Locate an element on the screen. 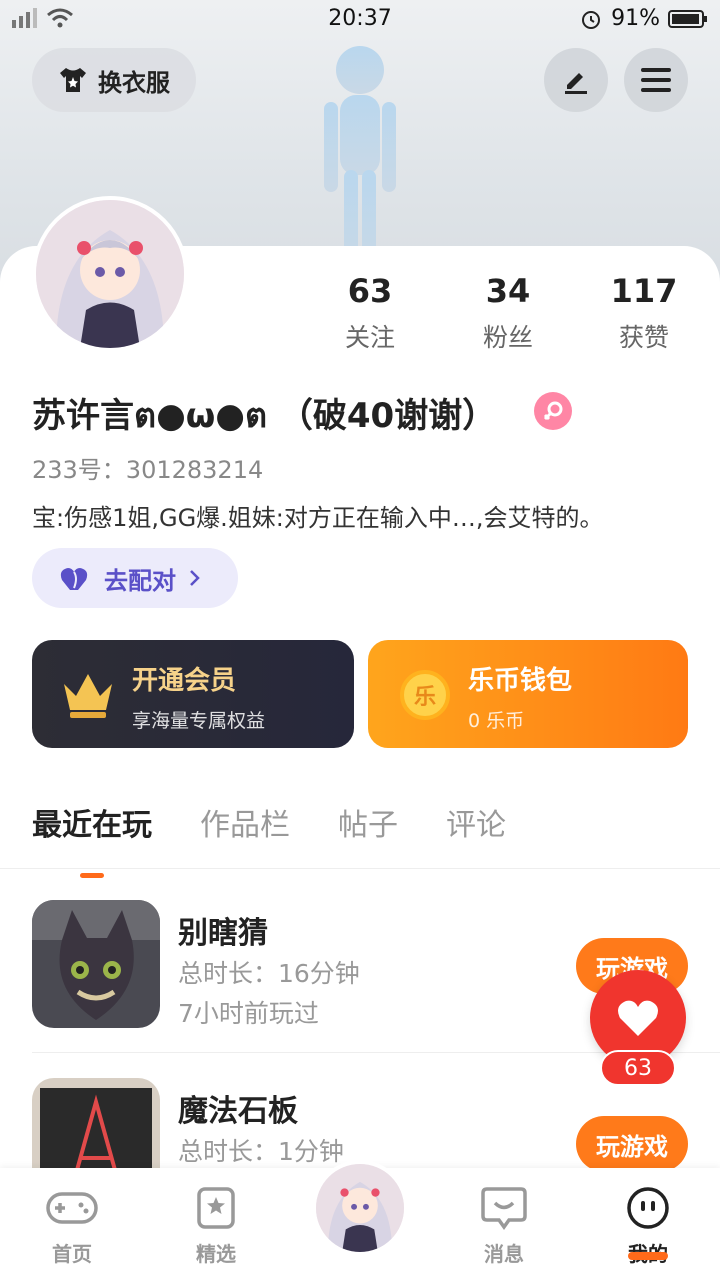 This screenshot has height=1280, width=720. match-label: 去配对 is located at coordinates (140, 580).